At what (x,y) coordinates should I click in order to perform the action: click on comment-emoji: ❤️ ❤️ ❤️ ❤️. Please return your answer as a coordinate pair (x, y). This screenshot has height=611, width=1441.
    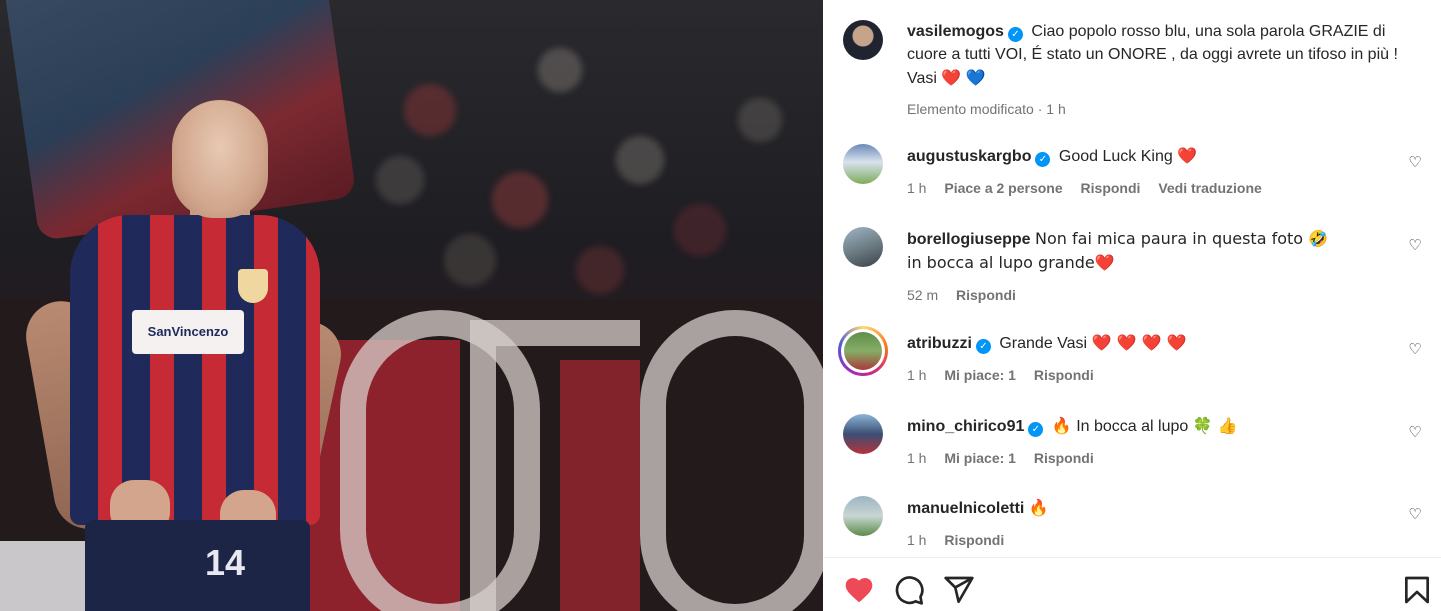
    Looking at the image, I should click on (1139, 342).